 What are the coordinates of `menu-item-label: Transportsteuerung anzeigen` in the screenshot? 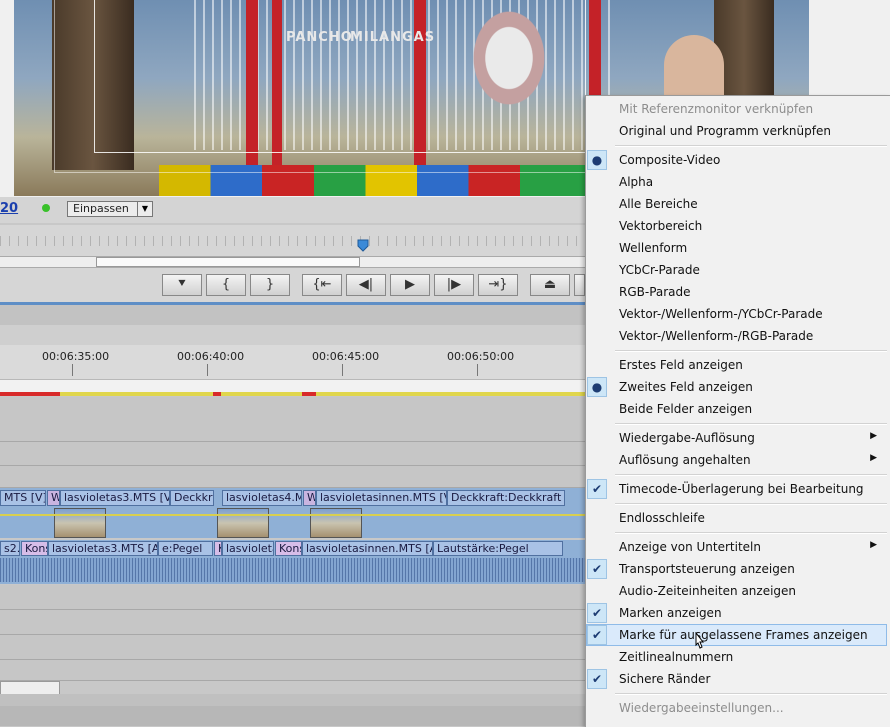 It's located at (707, 569).